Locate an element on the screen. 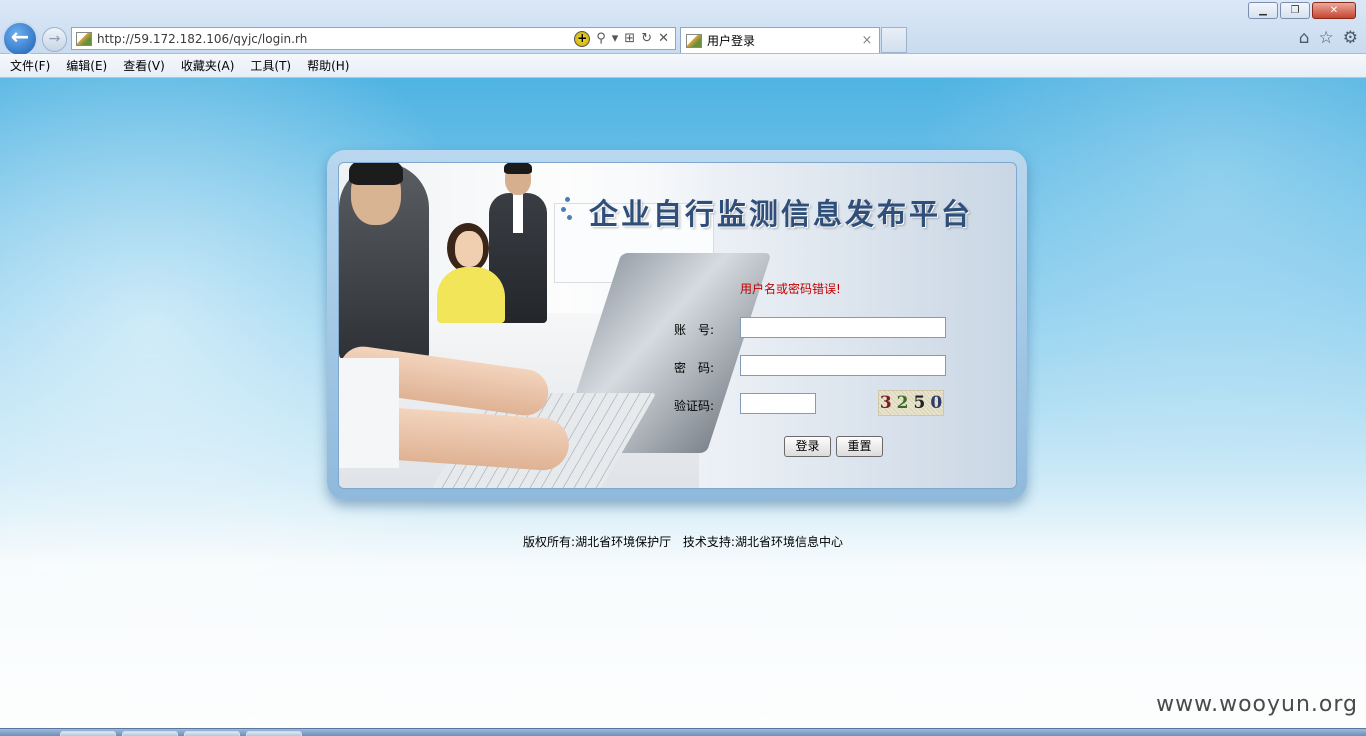  menu-favorites: 收藏夹(A) is located at coordinates (208, 65).